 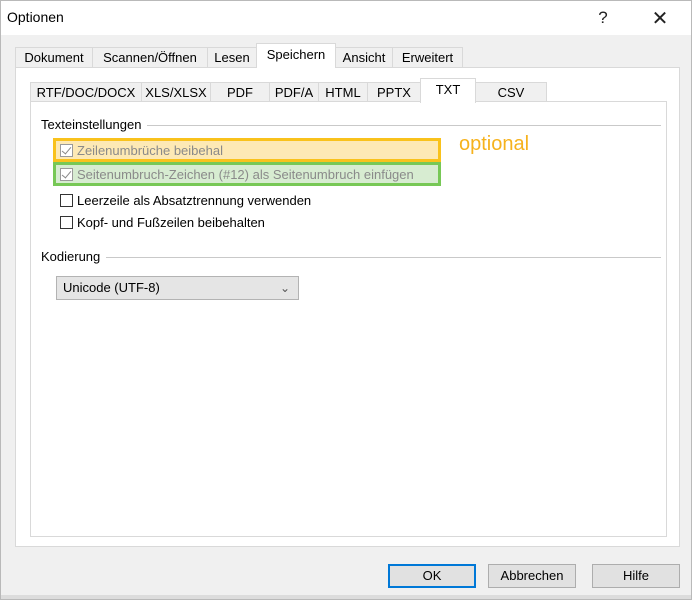 I want to click on tab-html: HTML, so click(x=343, y=92).